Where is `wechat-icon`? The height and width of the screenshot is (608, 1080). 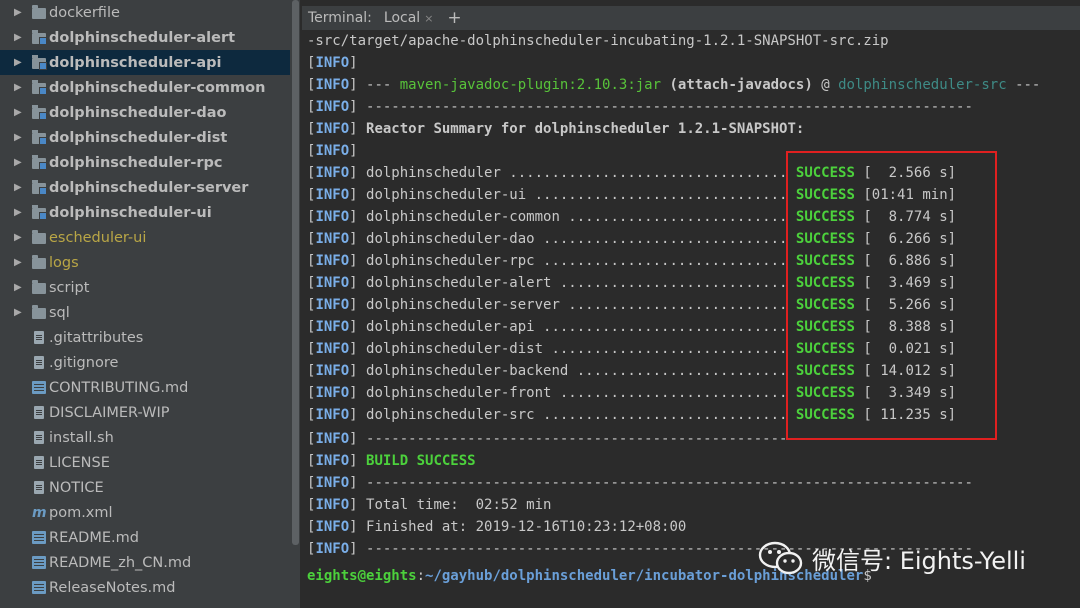 wechat-icon is located at coordinates (780, 558).